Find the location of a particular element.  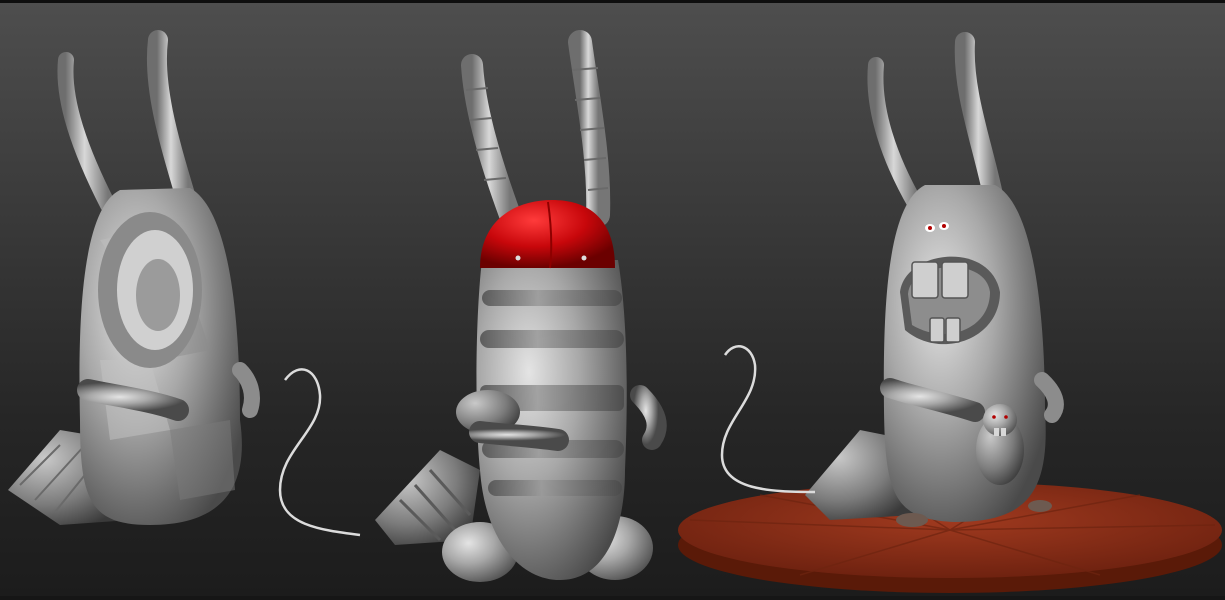

viewport-bottom-border is located at coordinates (612, 598).